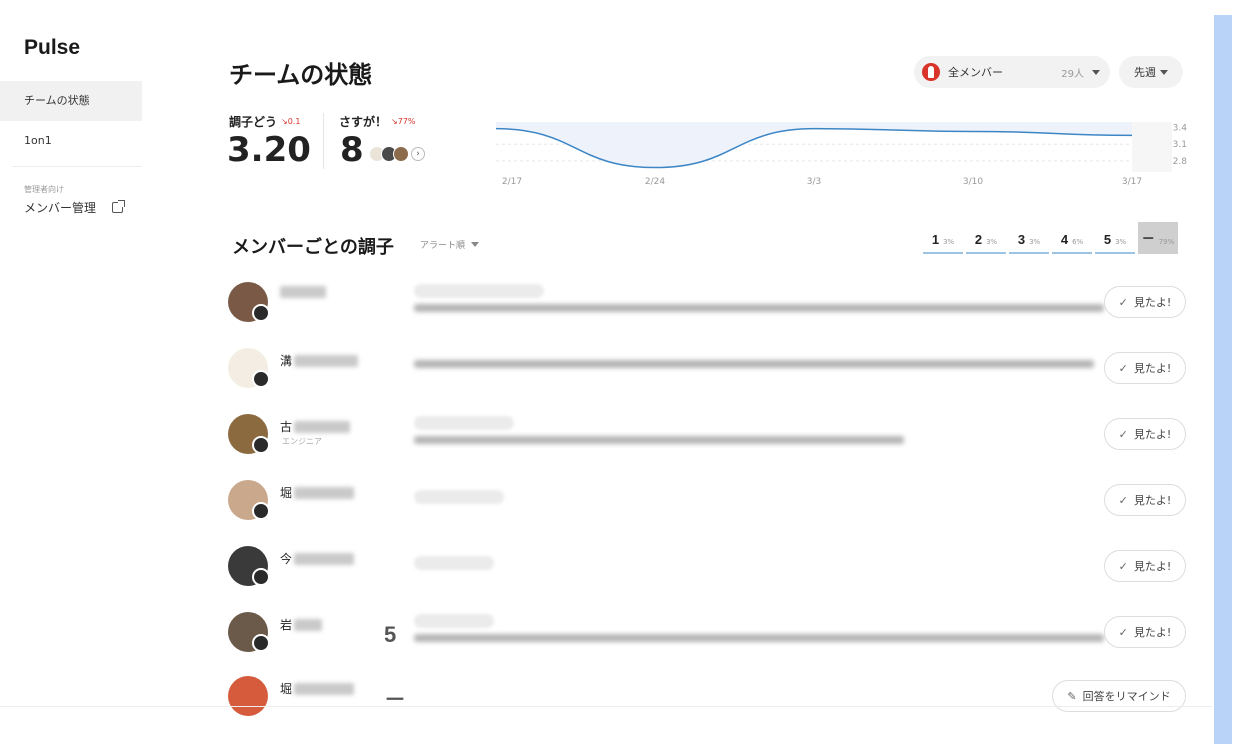 The width and height of the screenshot is (1246, 744). What do you see at coordinates (1021, 239) in the screenshot?
I see `score-number: 3` at bounding box center [1021, 239].